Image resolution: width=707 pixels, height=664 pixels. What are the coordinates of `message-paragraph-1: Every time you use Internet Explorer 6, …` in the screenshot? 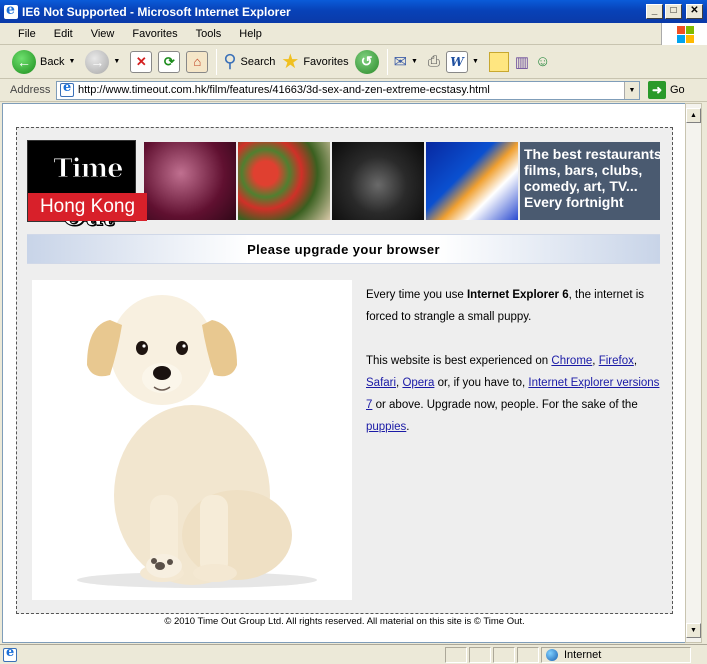 It's located at (513, 306).